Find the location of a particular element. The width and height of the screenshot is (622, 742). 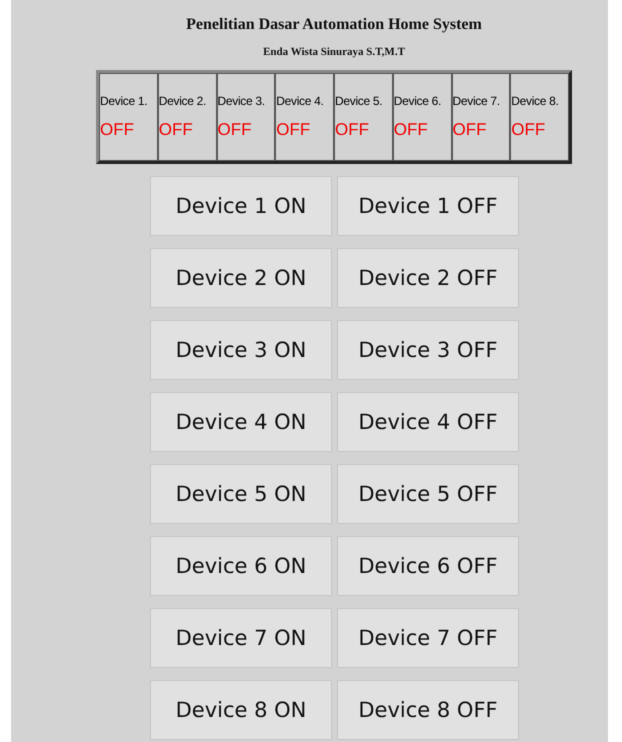

turn-off-button: Device 8 OFF is located at coordinates (428, 710).